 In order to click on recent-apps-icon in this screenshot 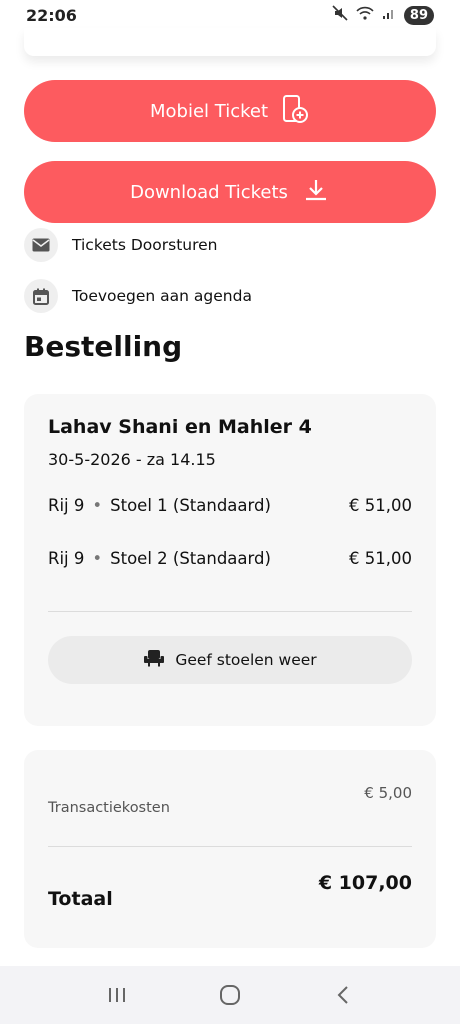, I will do `click(117, 995)`.